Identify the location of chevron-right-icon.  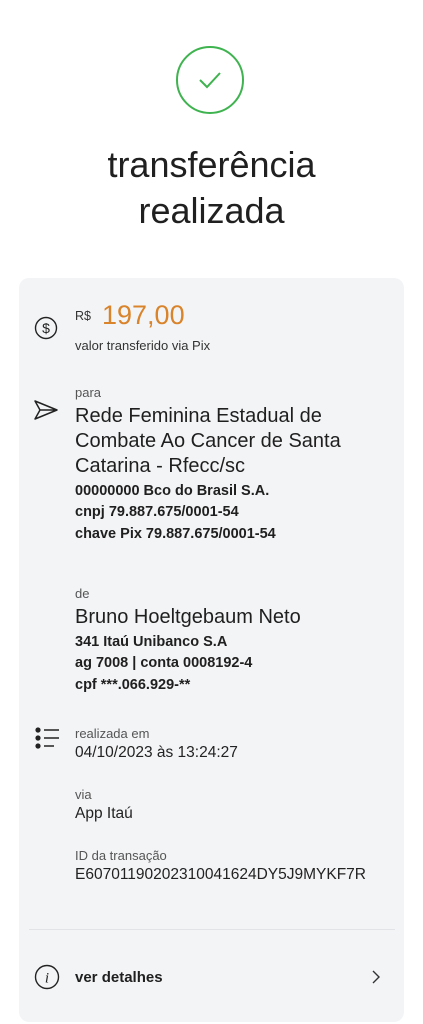
(376, 977).